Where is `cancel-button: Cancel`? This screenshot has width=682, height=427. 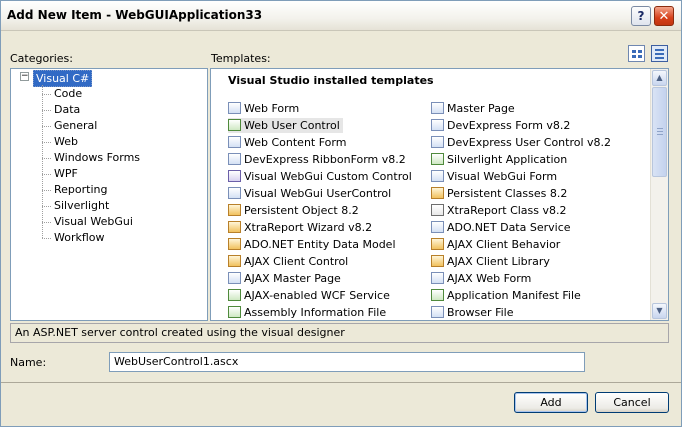
cancel-button: Cancel is located at coordinates (632, 402).